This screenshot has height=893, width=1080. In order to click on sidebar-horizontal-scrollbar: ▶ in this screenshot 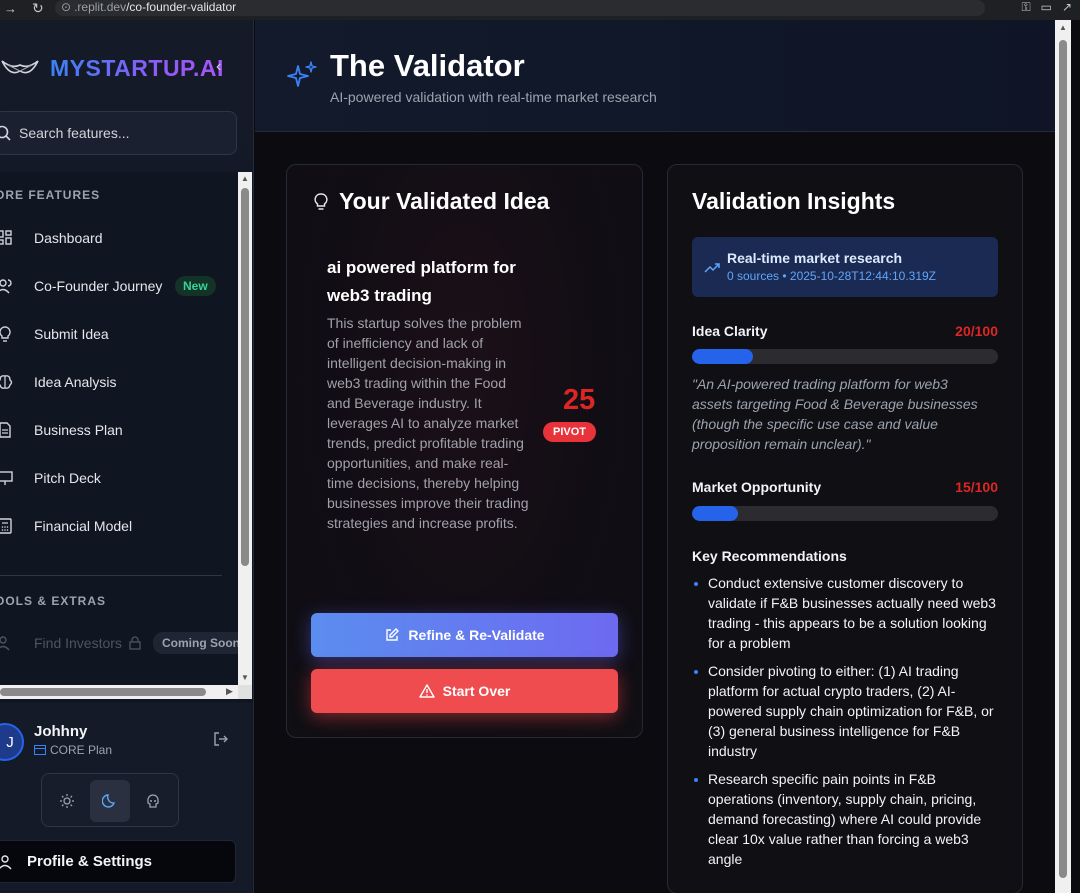, I will do `click(119, 692)`.